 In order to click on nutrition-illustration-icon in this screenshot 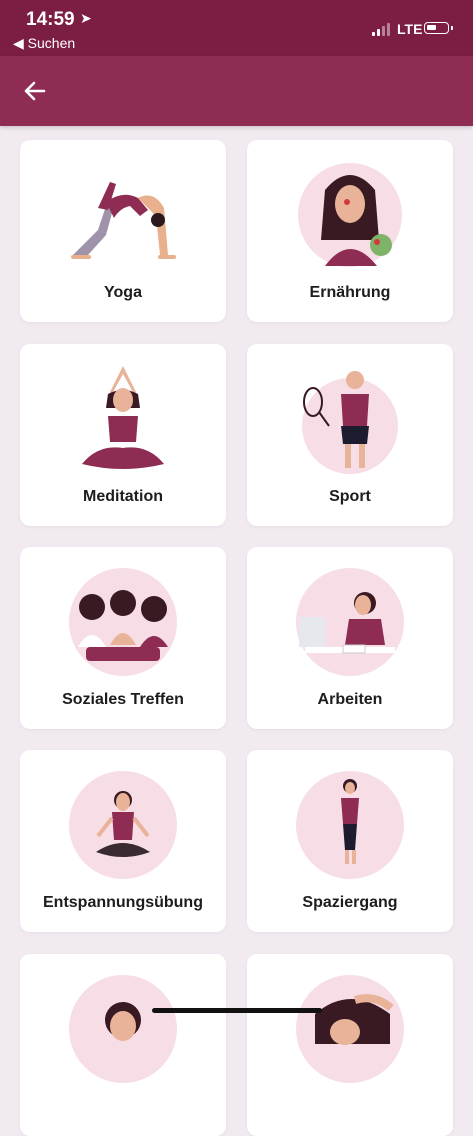, I will do `click(350, 215)`.